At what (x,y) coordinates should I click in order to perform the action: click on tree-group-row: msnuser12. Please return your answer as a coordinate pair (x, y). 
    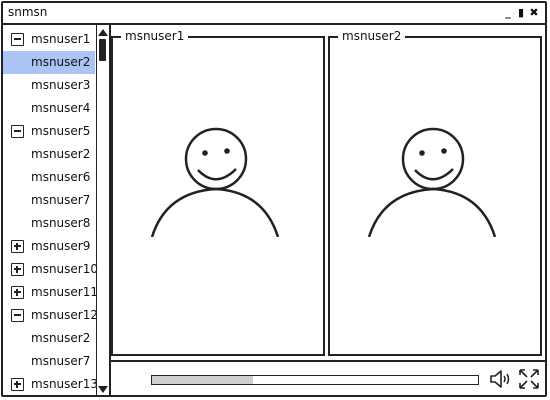
    Looking at the image, I should click on (50, 315).